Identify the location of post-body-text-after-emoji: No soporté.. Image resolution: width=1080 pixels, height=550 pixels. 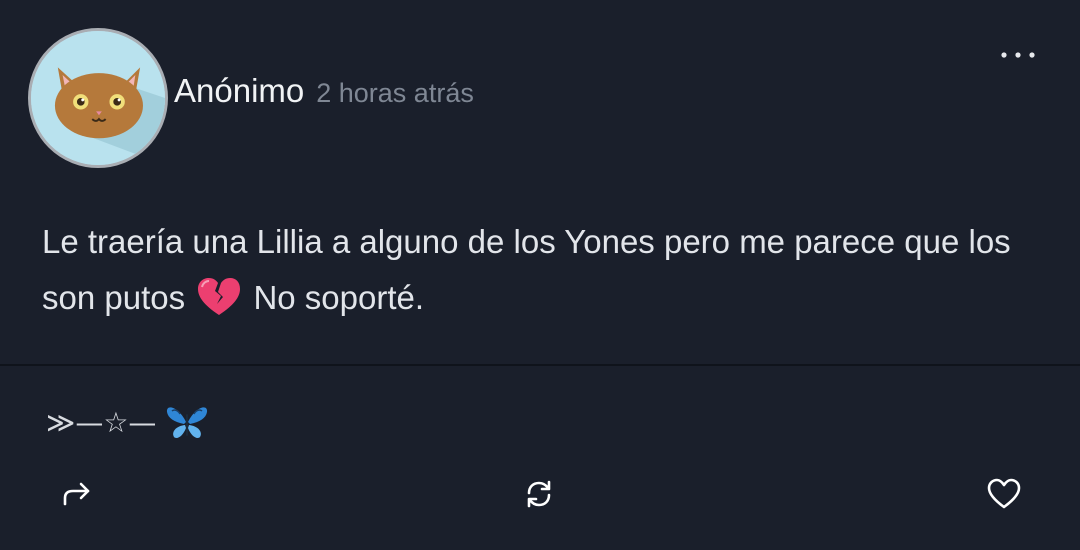
(339, 297).